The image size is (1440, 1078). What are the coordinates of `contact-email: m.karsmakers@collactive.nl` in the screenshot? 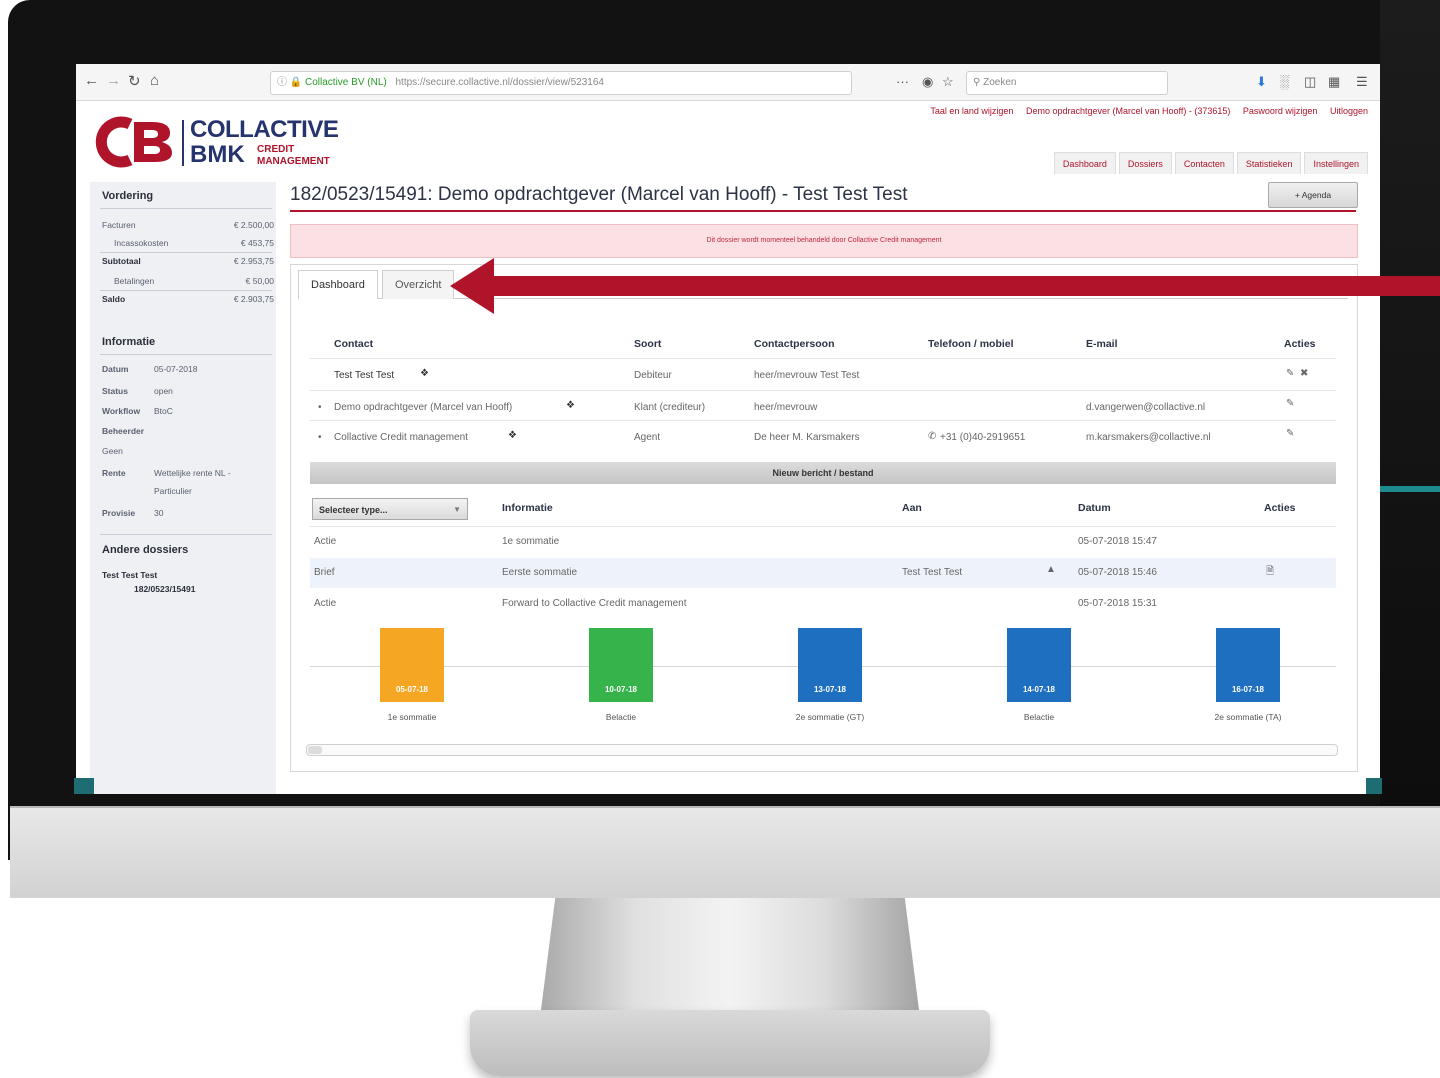 It's located at (1148, 437).